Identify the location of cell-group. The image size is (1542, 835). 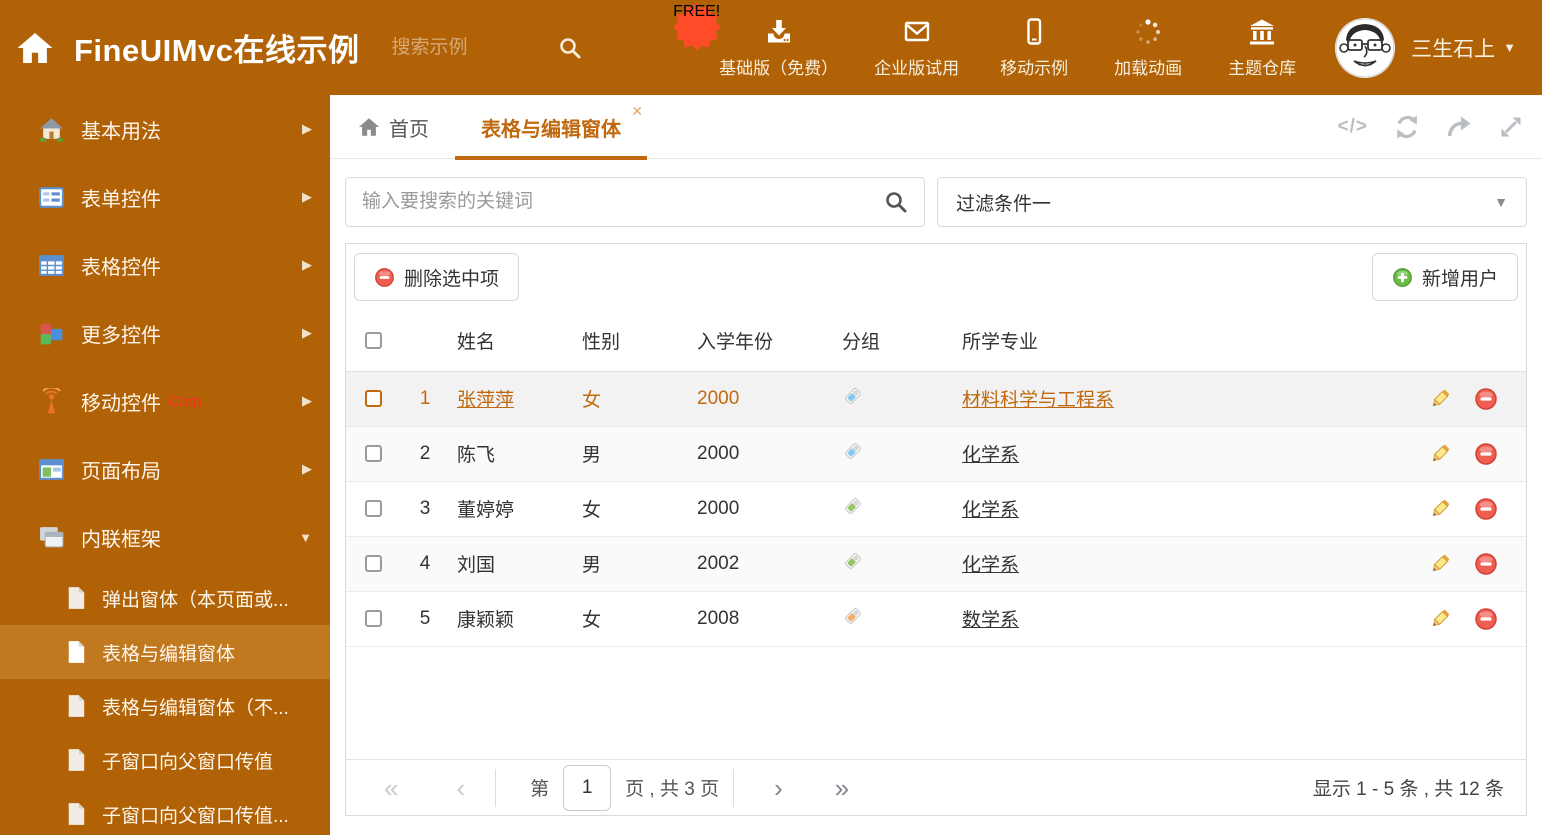
(894, 454).